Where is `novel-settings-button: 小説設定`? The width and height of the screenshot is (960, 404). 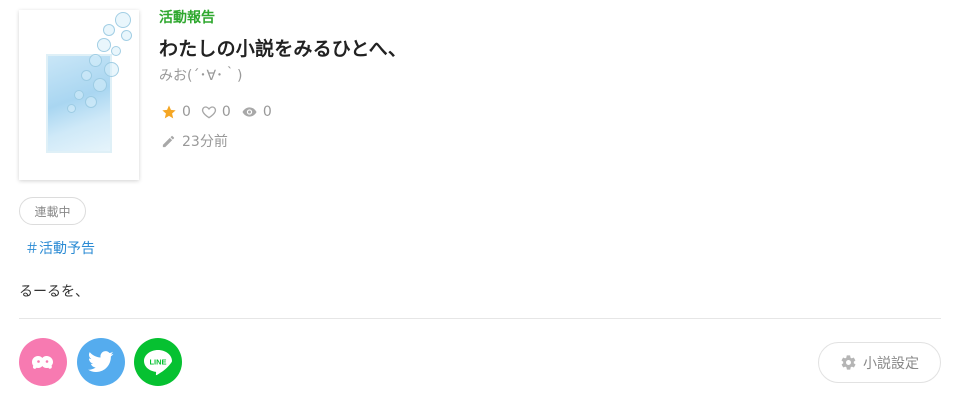 novel-settings-button: 小説設定 is located at coordinates (879, 362).